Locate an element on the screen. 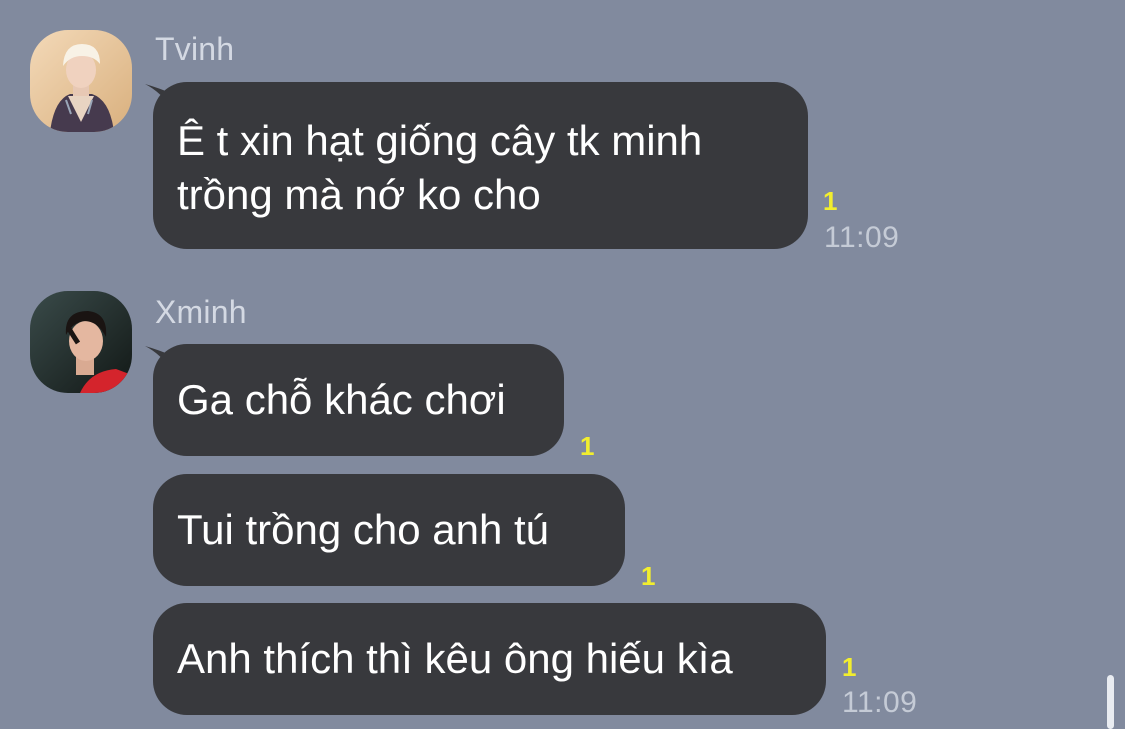 This screenshot has width=1125, height=729. message-bubble: Anh thích thì kêu ông hiếu kìa is located at coordinates (489, 659).